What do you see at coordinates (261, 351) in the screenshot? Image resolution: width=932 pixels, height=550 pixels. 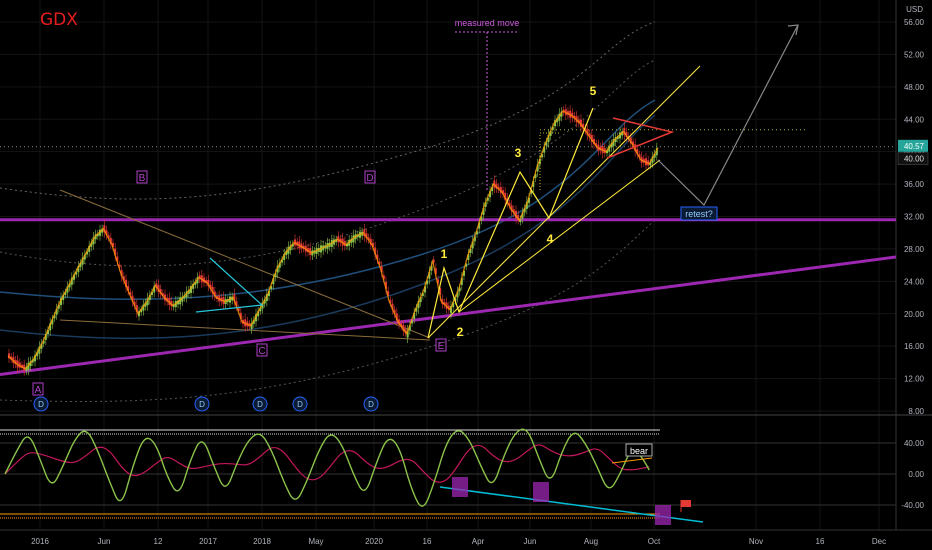 I see `correction-label: C` at bounding box center [261, 351].